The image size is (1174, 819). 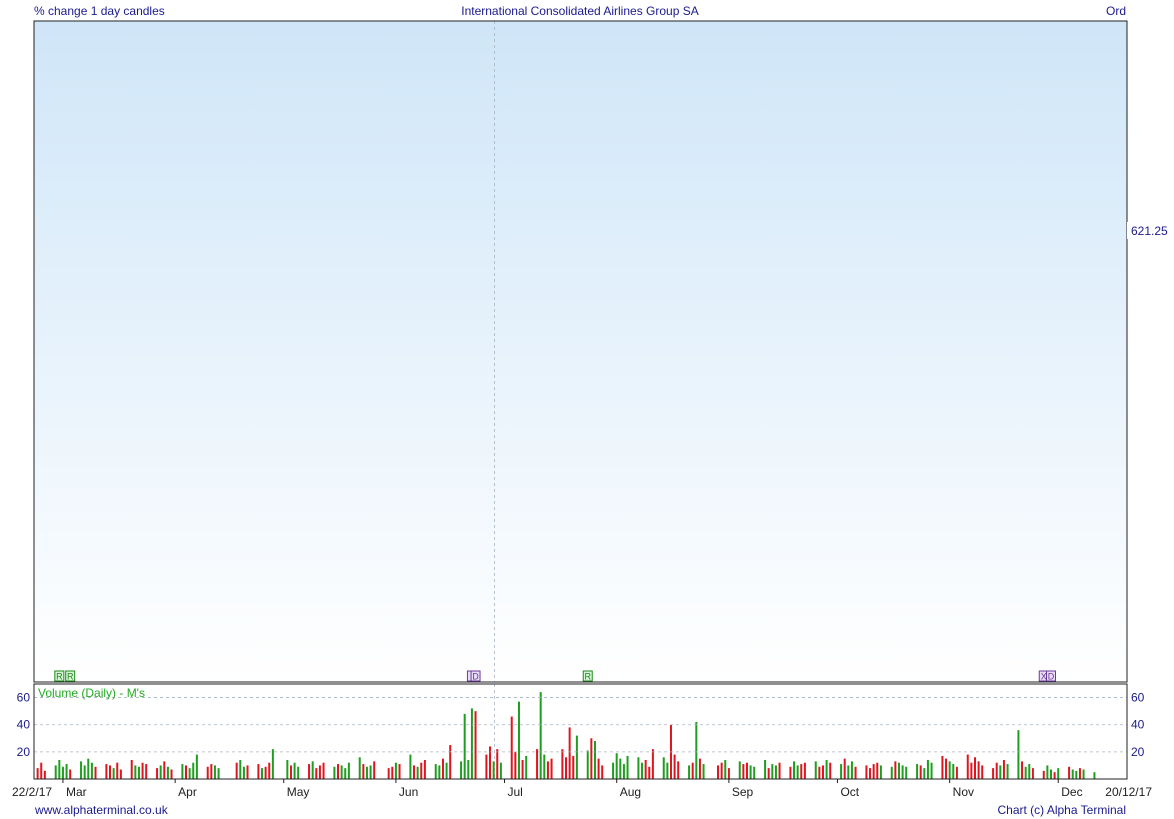 I want to click on month-label: Mar, so click(x=76, y=792).